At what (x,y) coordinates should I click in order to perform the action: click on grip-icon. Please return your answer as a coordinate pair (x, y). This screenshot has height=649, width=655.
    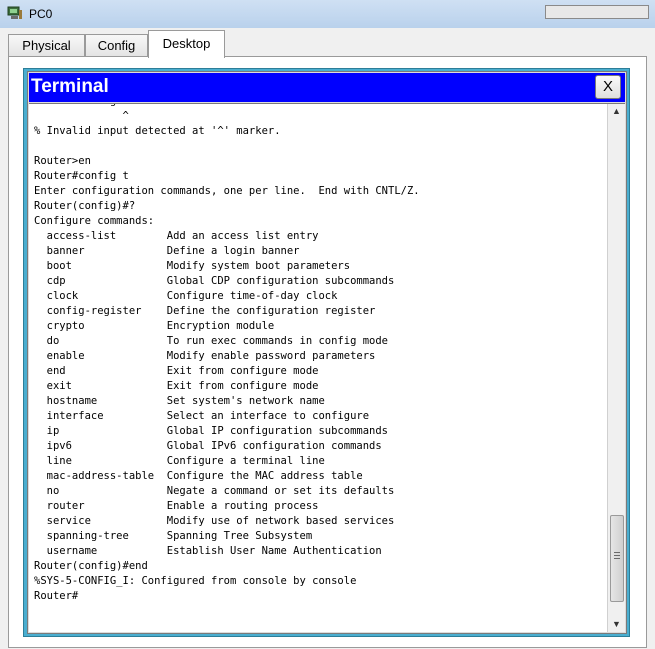
    Looking at the image, I should click on (617, 556).